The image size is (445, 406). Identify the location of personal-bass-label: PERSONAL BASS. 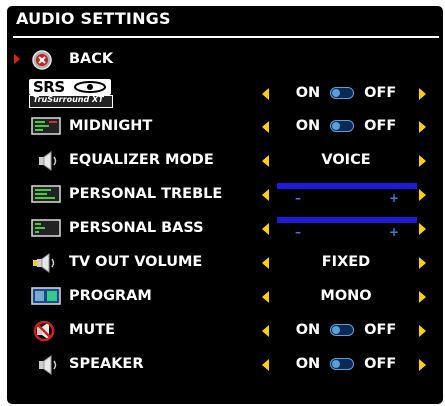
(136, 228).